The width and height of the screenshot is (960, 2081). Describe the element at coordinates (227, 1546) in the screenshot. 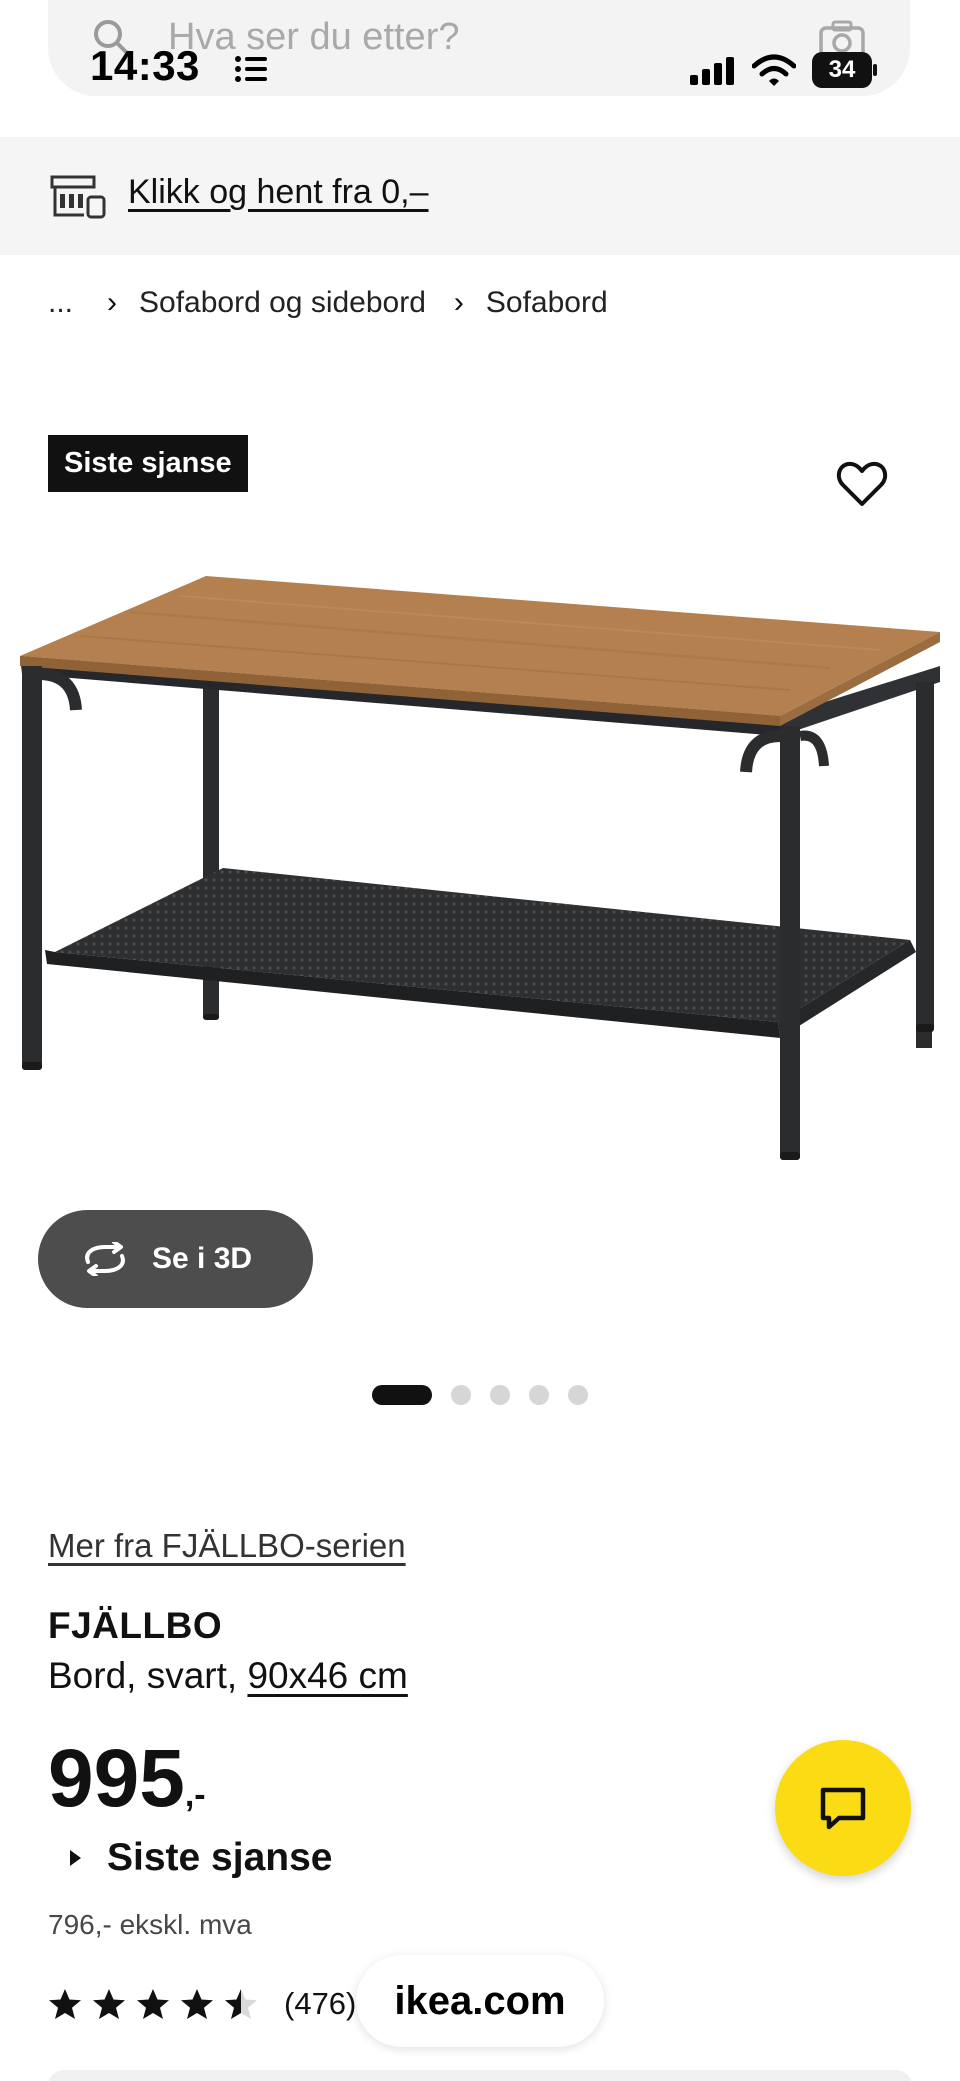

I see `series-link: Mer fra FJÄLLBO-serien` at that location.